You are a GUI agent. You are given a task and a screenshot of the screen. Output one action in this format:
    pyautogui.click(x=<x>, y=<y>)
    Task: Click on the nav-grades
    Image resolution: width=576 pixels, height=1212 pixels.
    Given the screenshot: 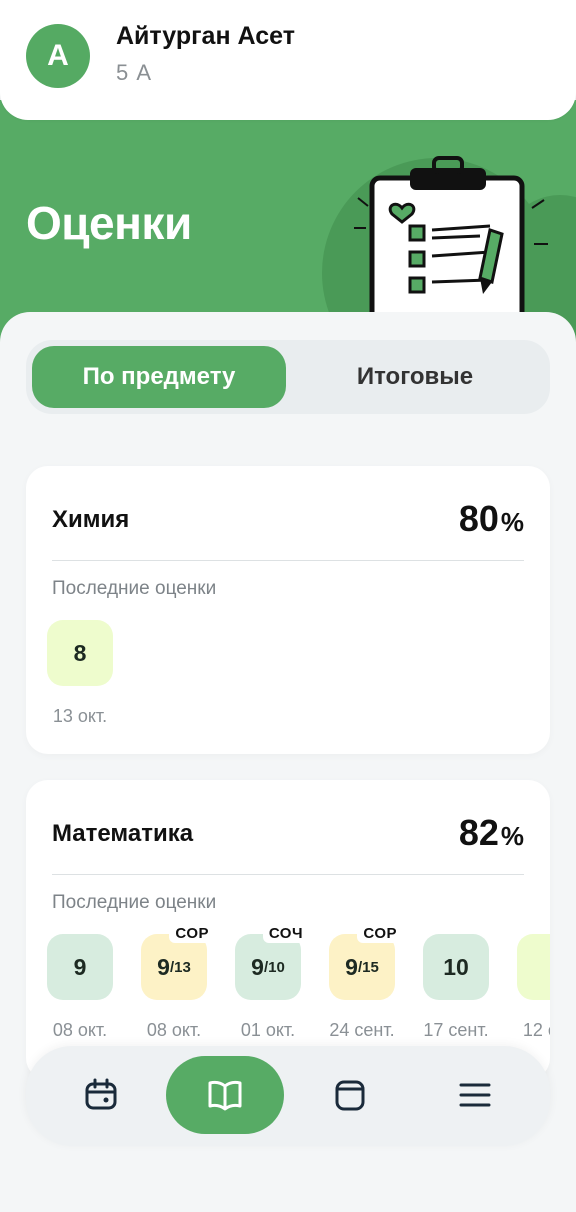 What is the action you would take?
    pyautogui.click(x=225, y=1095)
    